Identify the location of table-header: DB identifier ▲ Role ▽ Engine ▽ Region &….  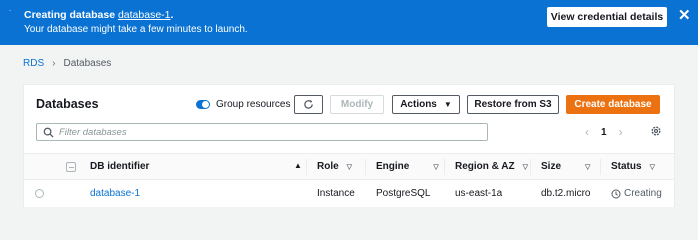
(349, 166).